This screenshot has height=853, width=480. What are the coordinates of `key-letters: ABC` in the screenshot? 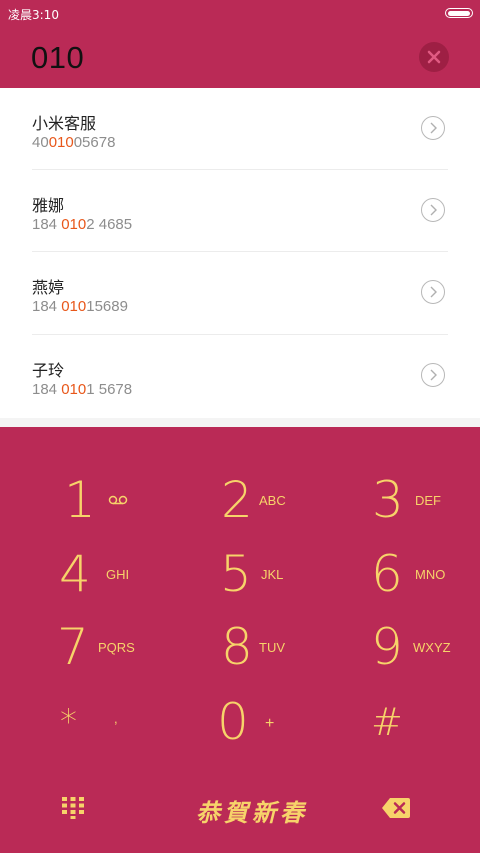 It's located at (272, 500).